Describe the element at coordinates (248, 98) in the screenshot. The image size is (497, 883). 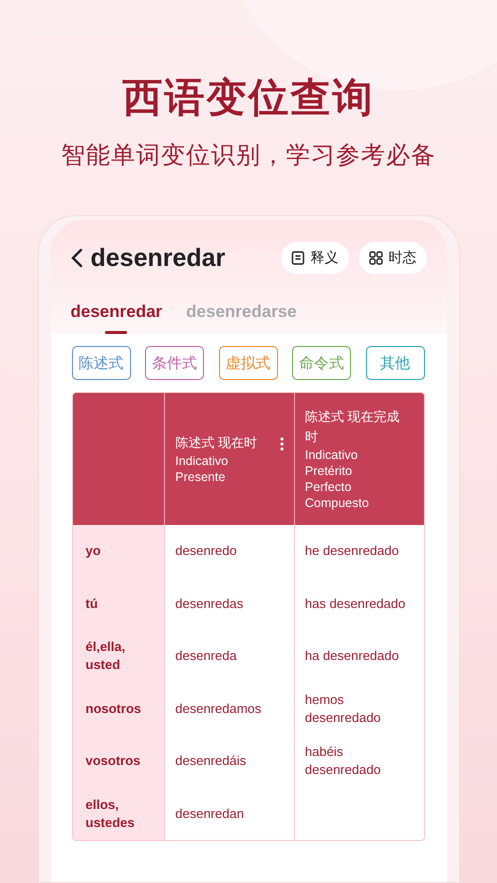
I see `headline: 西语变位查询` at that location.